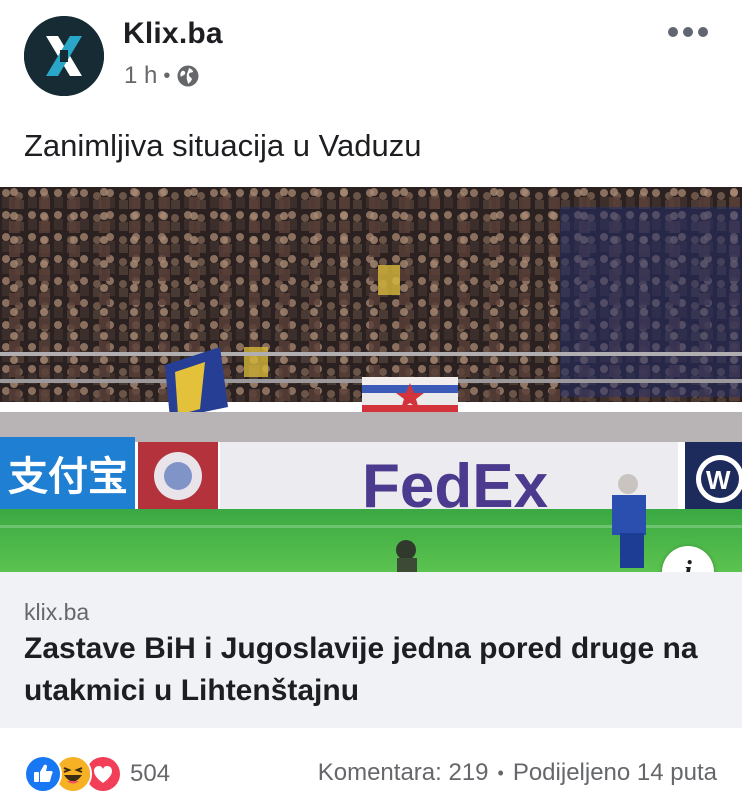  I want to click on post-header: Klix.ba 1 h •, so click(371, 55).